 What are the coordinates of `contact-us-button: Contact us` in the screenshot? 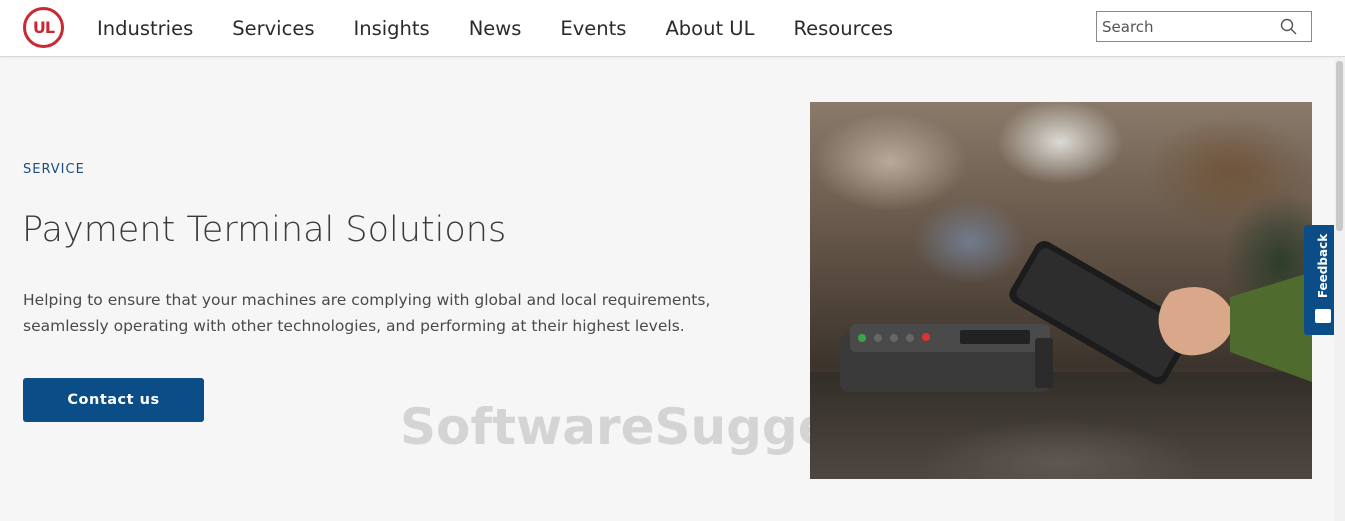 It's located at (113, 400).